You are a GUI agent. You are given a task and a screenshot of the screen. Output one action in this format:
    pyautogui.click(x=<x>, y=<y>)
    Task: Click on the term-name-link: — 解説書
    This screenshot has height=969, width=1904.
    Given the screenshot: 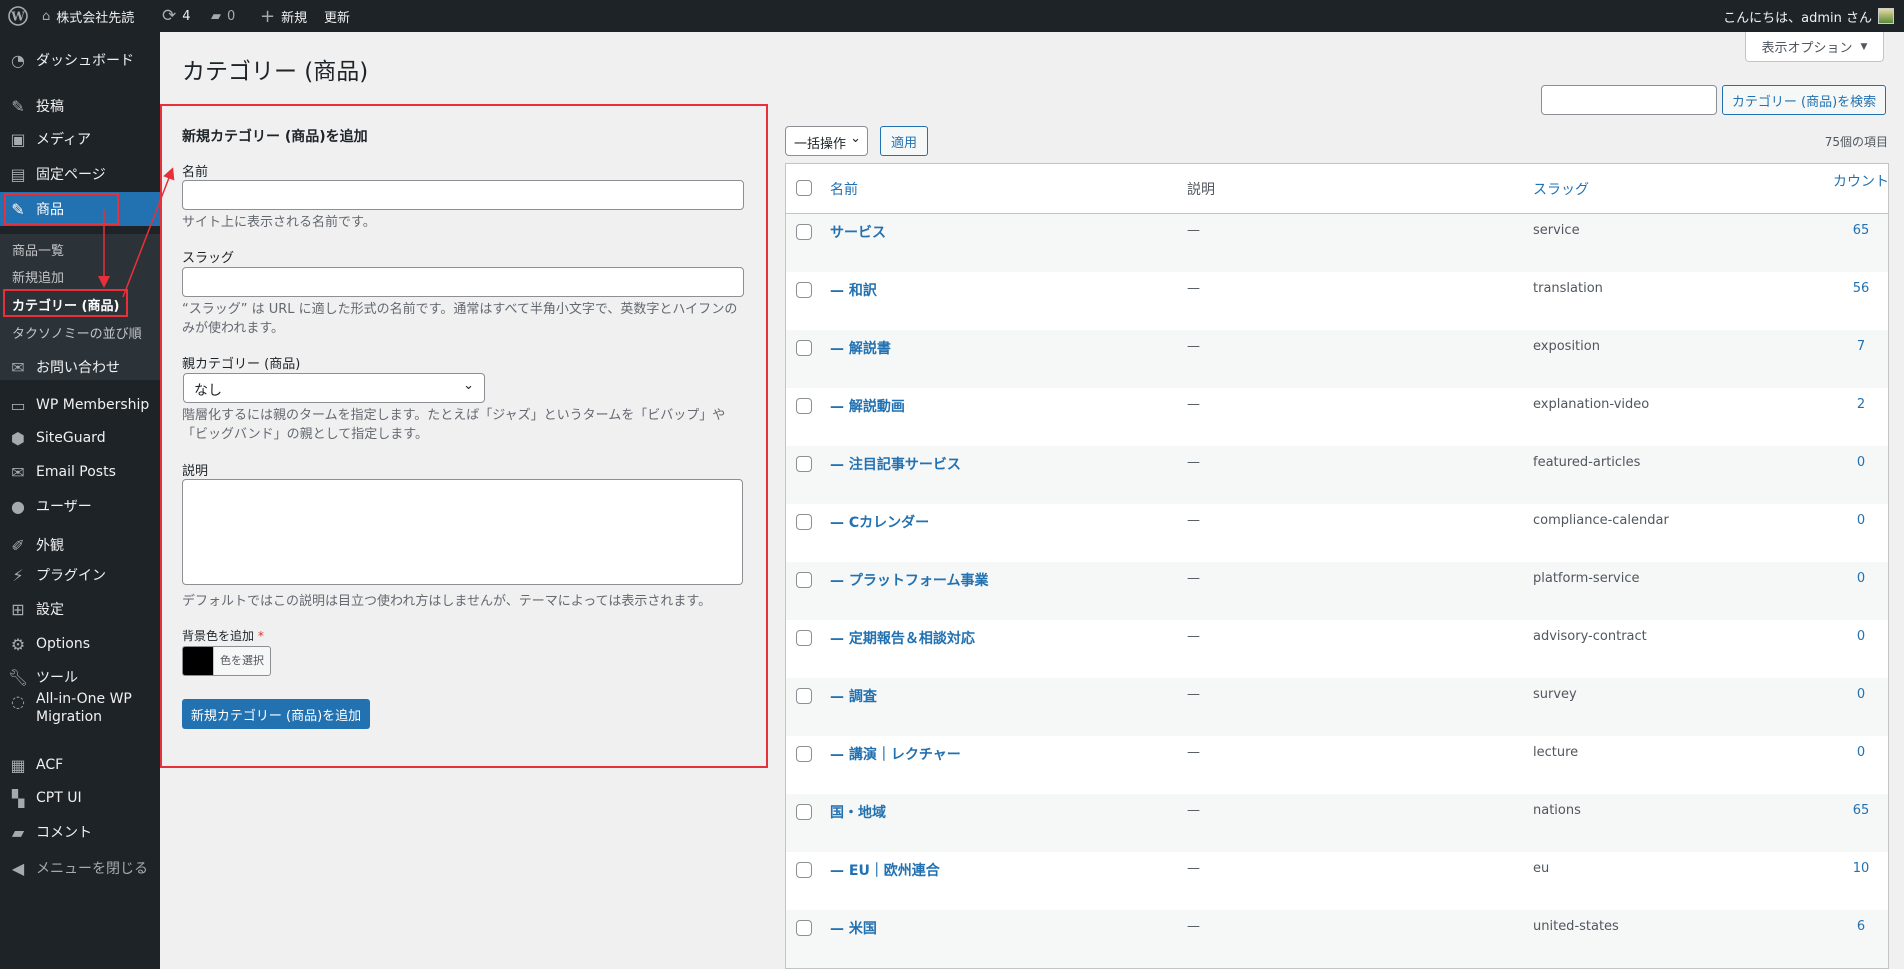 What is the action you would take?
    pyautogui.click(x=860, y=348)
    